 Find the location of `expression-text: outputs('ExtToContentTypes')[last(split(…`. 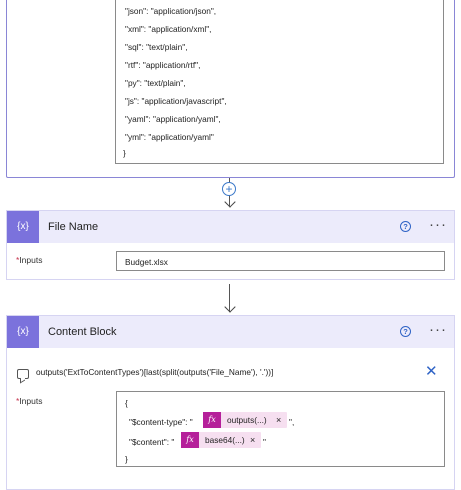

expression-text: outputs('ExtToContentTypes')[last(split(… is located at coordinates (154, 372).